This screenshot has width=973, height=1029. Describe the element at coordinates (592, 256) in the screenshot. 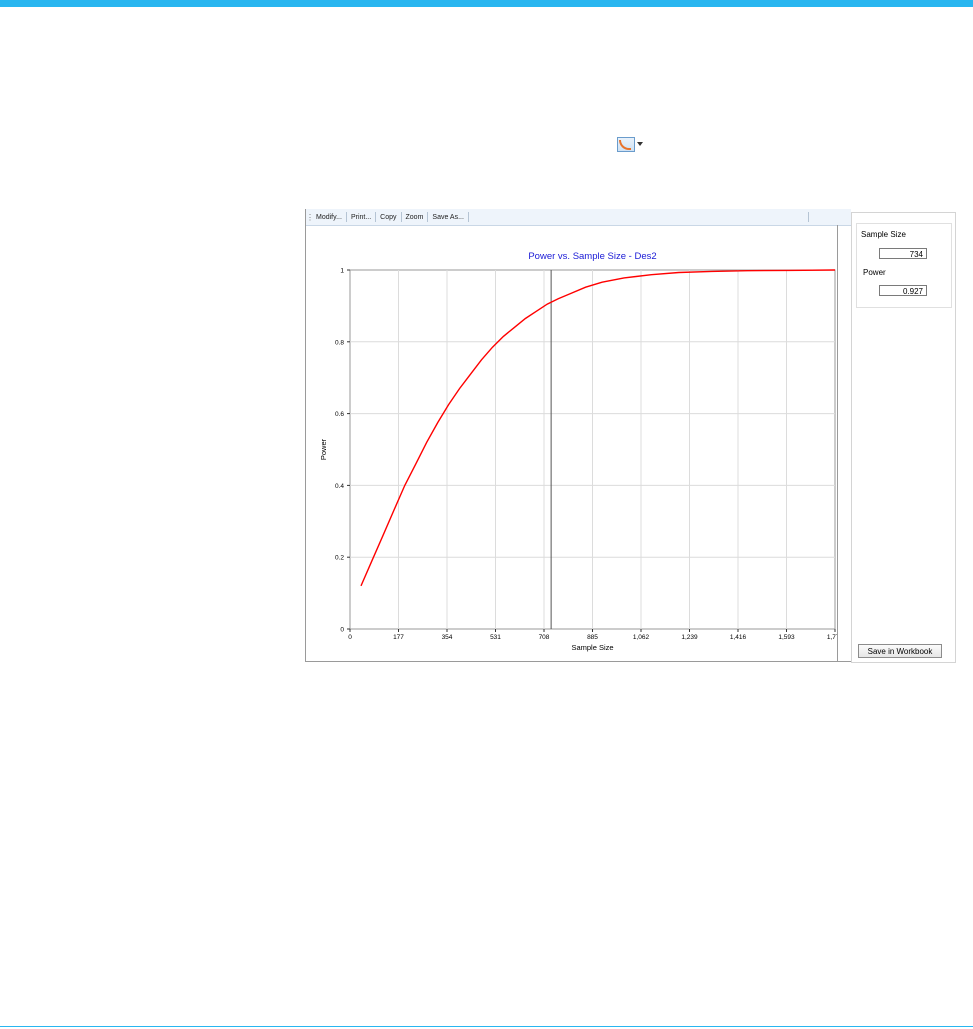

I see `chart-title: Power vs. Sample Size - Des2` at that location.